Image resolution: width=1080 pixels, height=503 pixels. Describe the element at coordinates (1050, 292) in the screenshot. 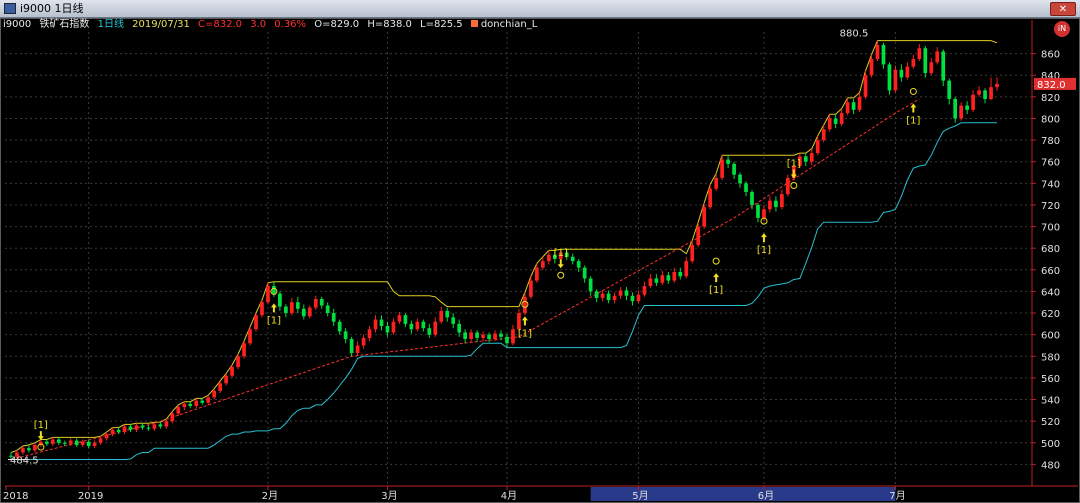

I see `y-tick-label: 640` at that location.